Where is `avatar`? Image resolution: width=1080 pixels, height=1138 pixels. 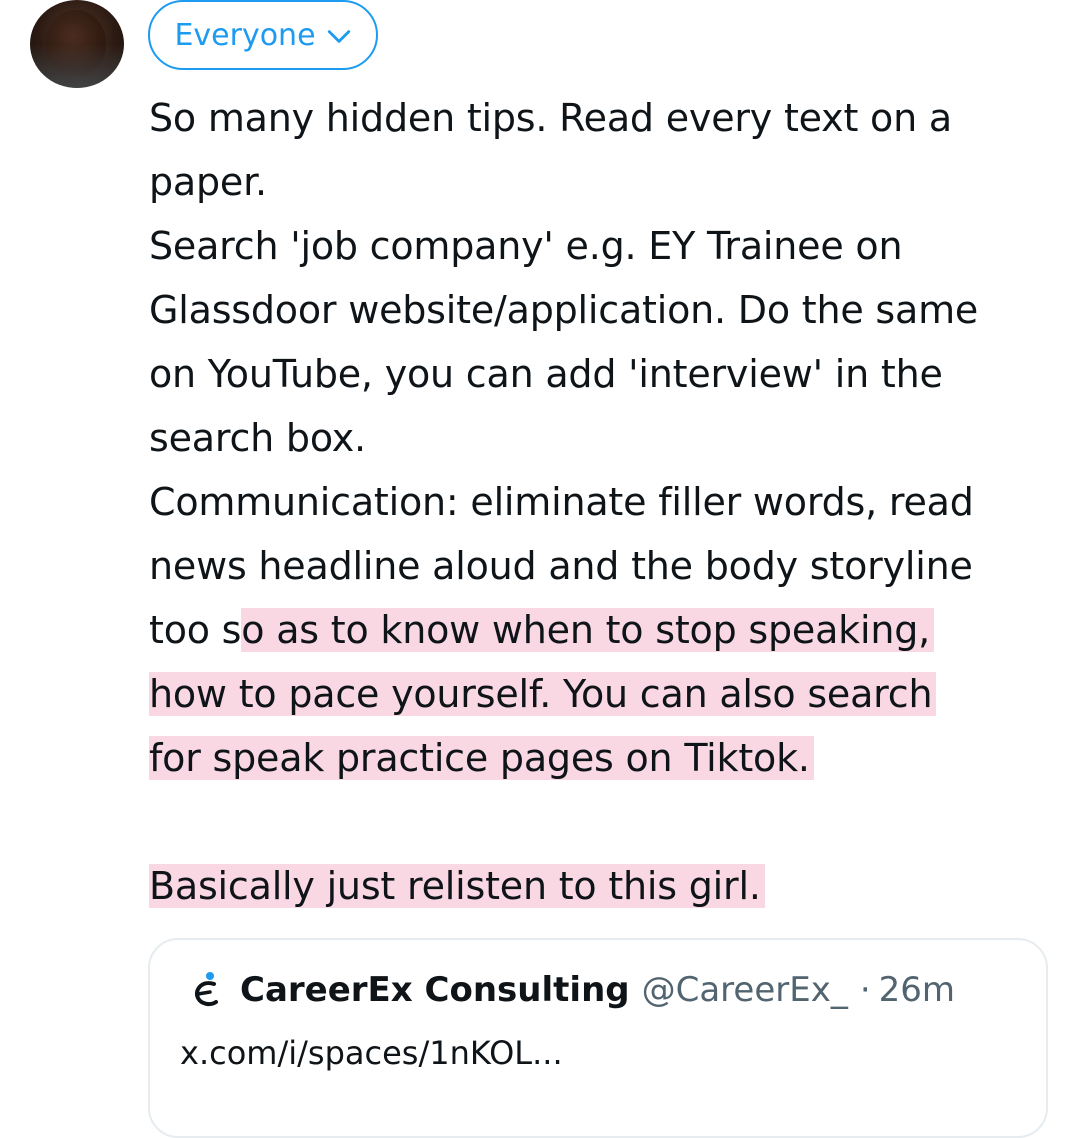 avatar is located at coordinates (77, 44).